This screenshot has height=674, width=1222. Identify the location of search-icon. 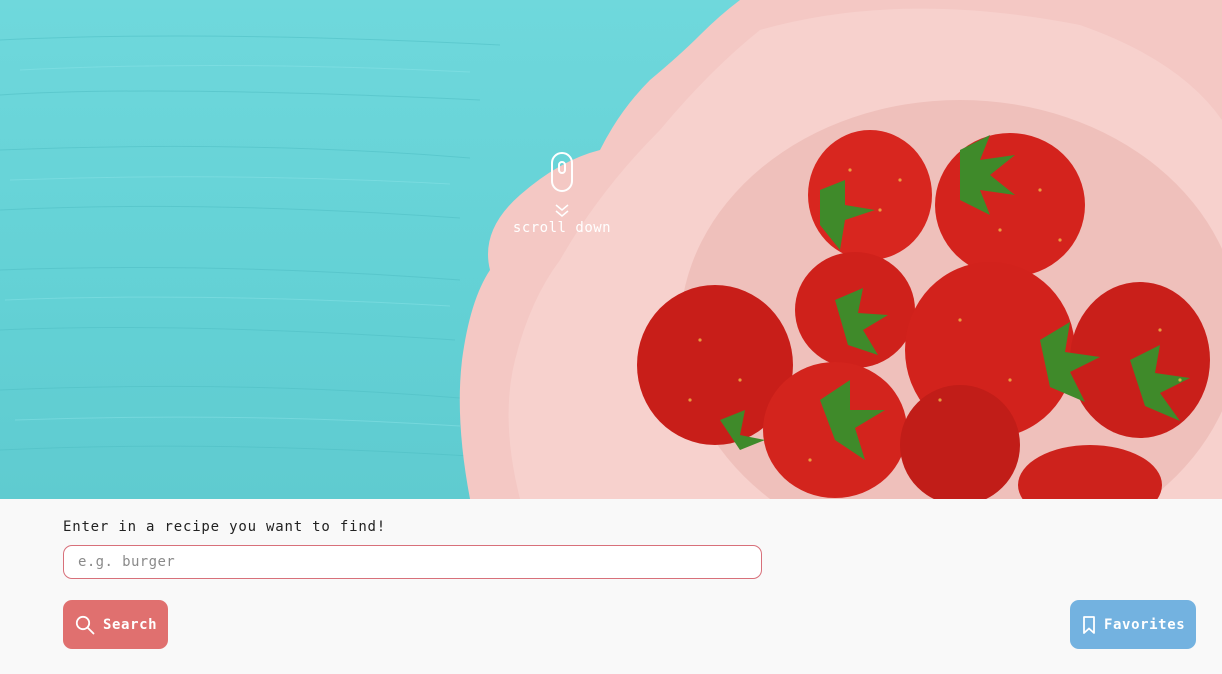
(85, 625).